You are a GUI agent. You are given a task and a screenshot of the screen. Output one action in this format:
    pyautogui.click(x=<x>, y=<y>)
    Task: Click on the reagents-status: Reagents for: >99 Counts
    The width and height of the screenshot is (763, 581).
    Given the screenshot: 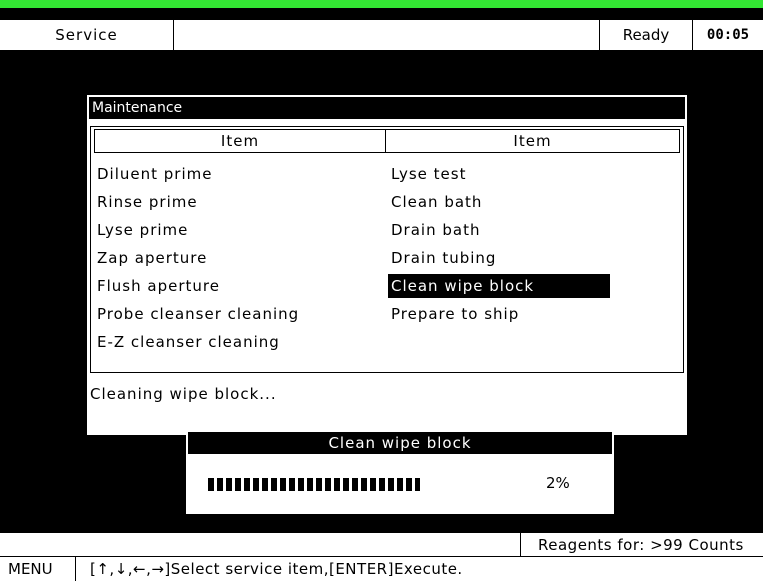 What is the action you would take?
    pyautogui.click(x=641, y=545)
    